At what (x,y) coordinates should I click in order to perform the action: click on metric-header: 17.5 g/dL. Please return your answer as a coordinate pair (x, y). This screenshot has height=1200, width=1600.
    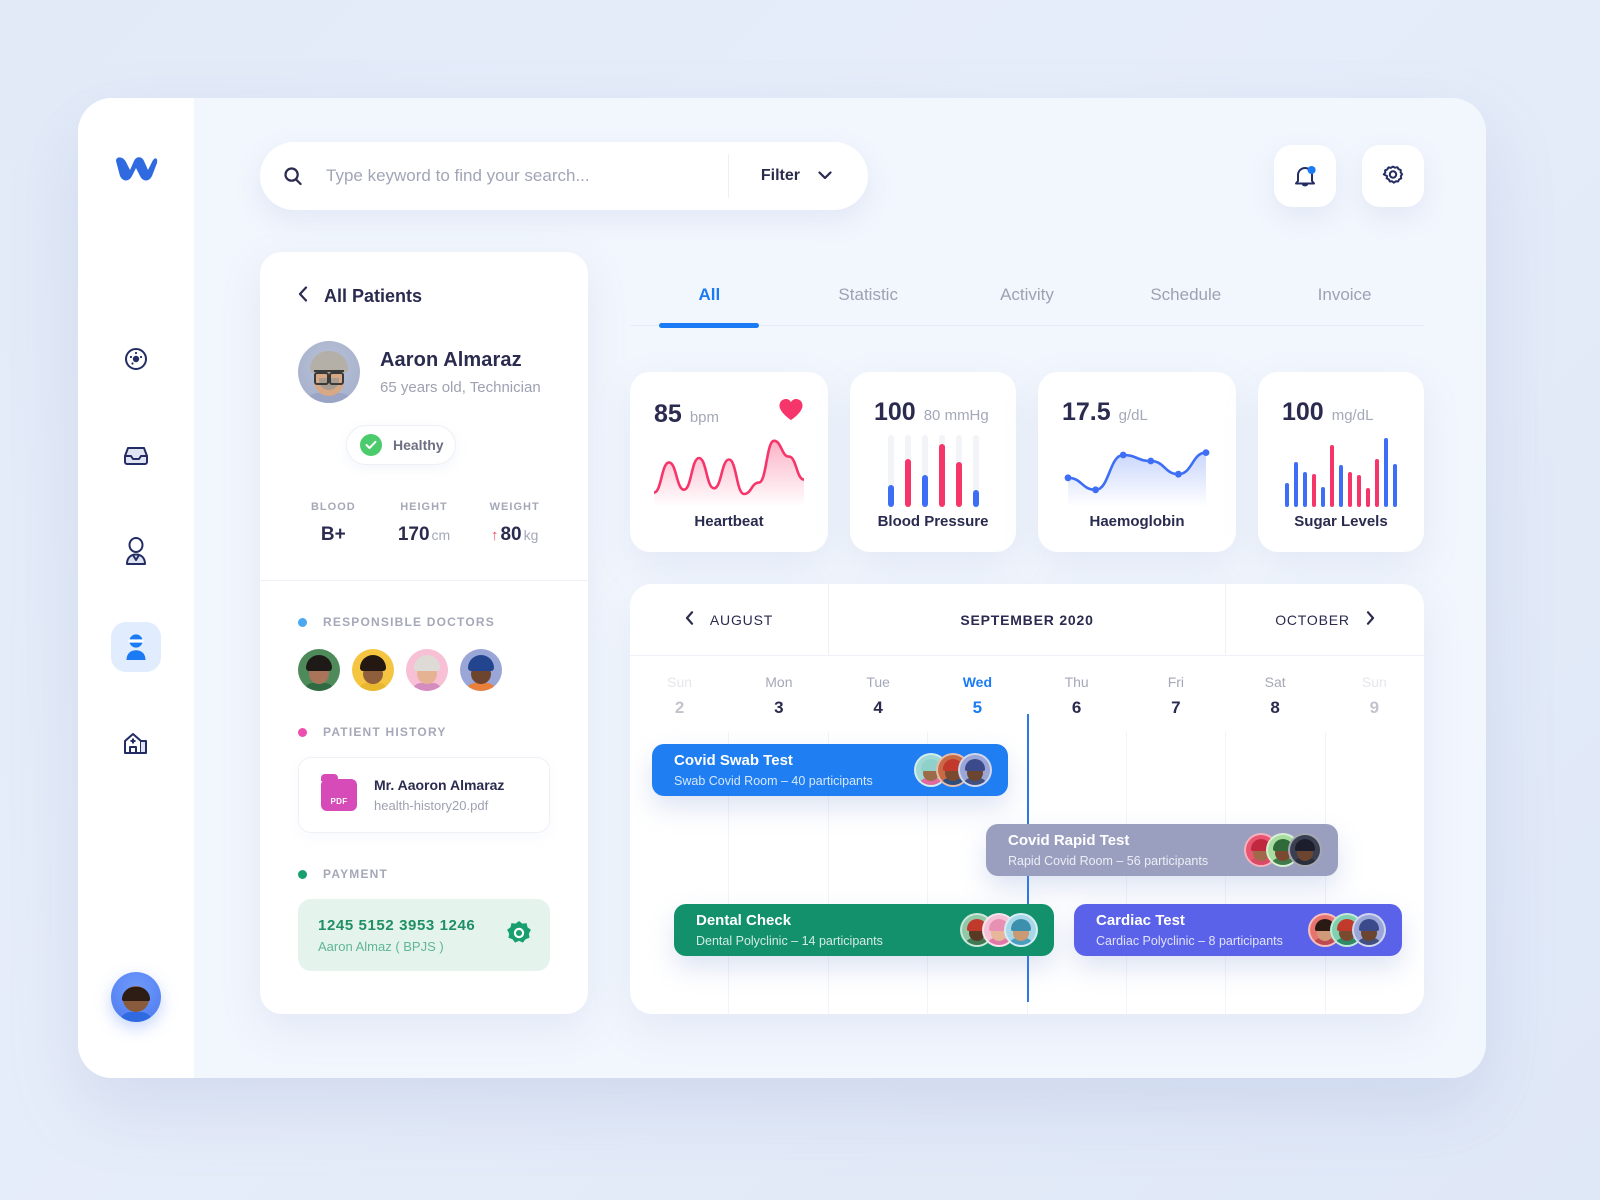
    Looking at the image, I should click on (1137, 412).